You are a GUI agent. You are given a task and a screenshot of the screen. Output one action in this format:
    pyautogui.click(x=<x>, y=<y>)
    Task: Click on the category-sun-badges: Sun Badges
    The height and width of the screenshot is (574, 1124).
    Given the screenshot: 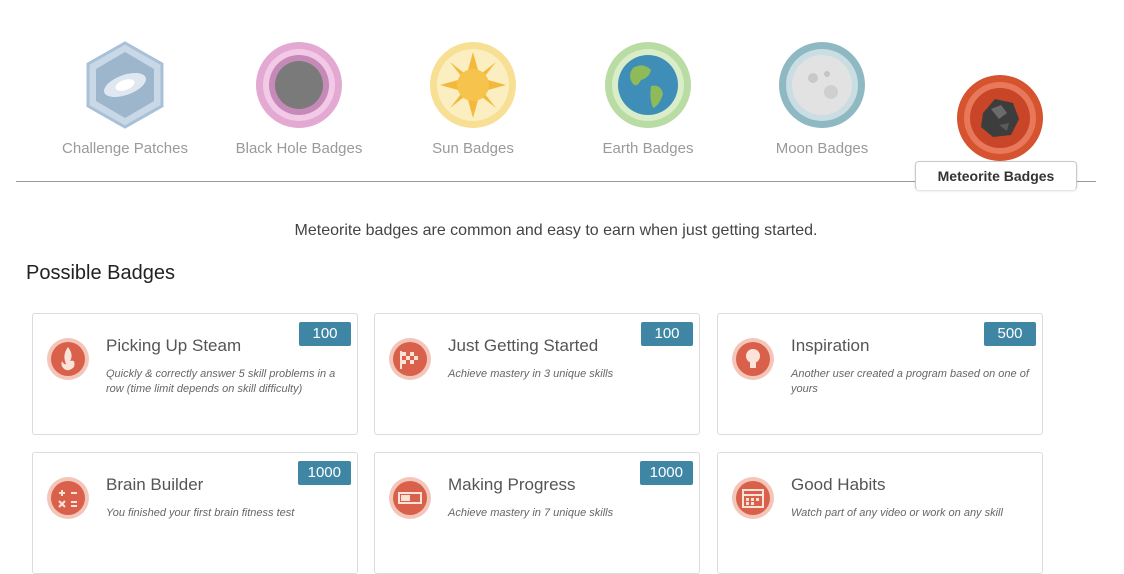 What is the action you would take?
    pyautogui.click(x=473, y=98)
    